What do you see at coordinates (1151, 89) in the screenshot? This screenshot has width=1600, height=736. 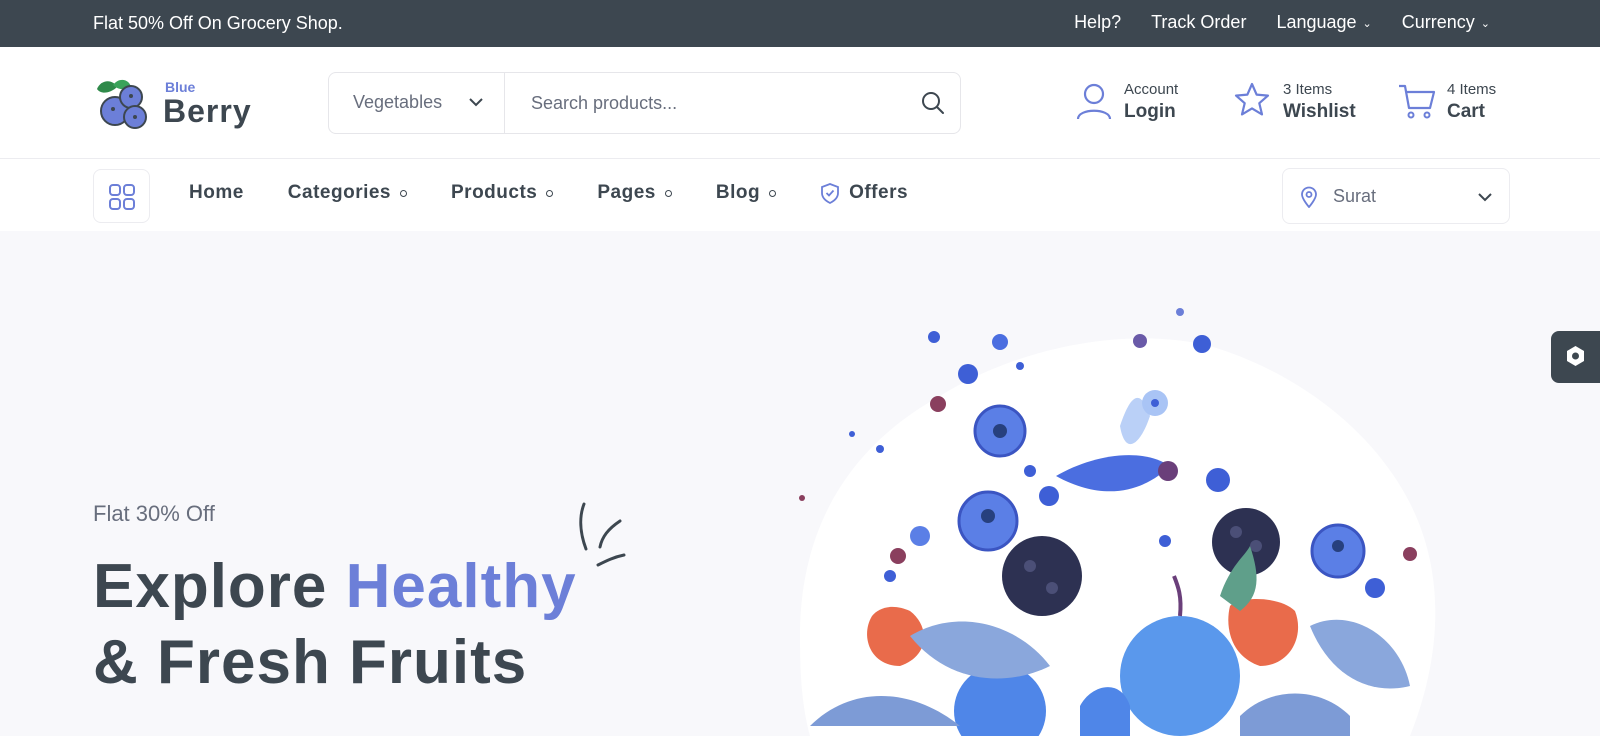 I see `account-label: Account` at bounding box center [1151, 89].